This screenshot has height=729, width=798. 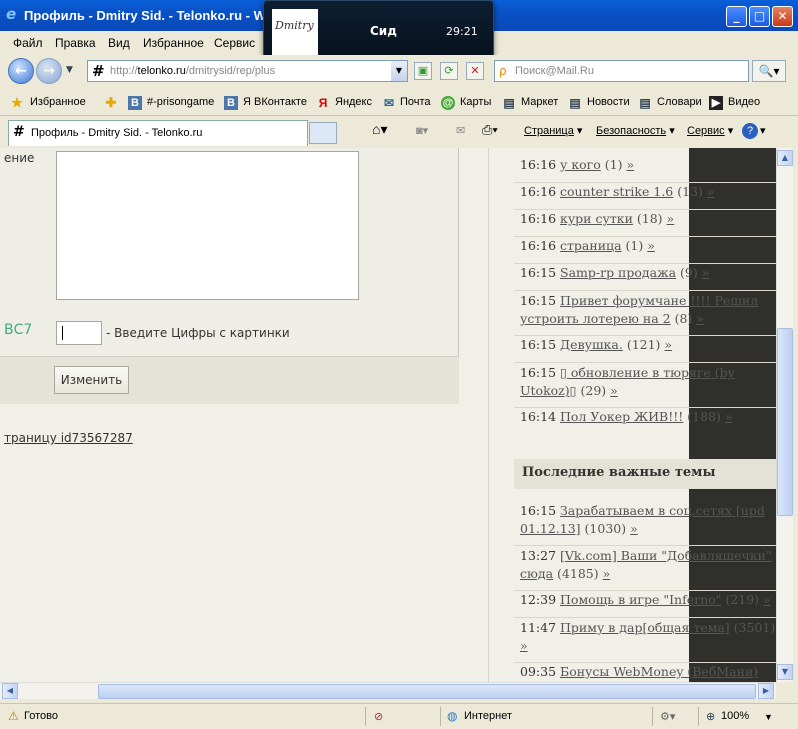 I want to click on zoom-icon: ⊕, so click(x=710, y=716).